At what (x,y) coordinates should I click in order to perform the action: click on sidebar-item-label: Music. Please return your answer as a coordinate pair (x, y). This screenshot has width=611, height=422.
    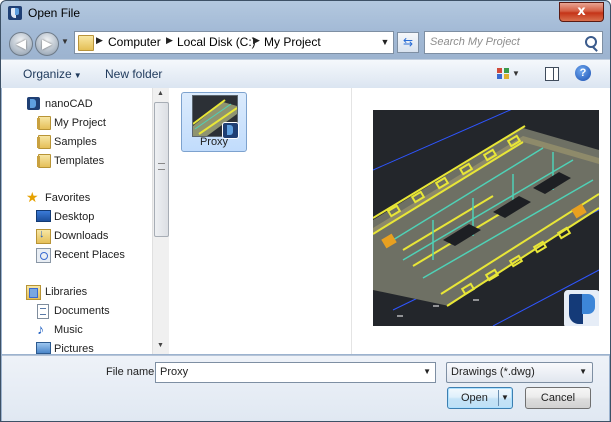
    Looking at the image, I should click on (68, 330).